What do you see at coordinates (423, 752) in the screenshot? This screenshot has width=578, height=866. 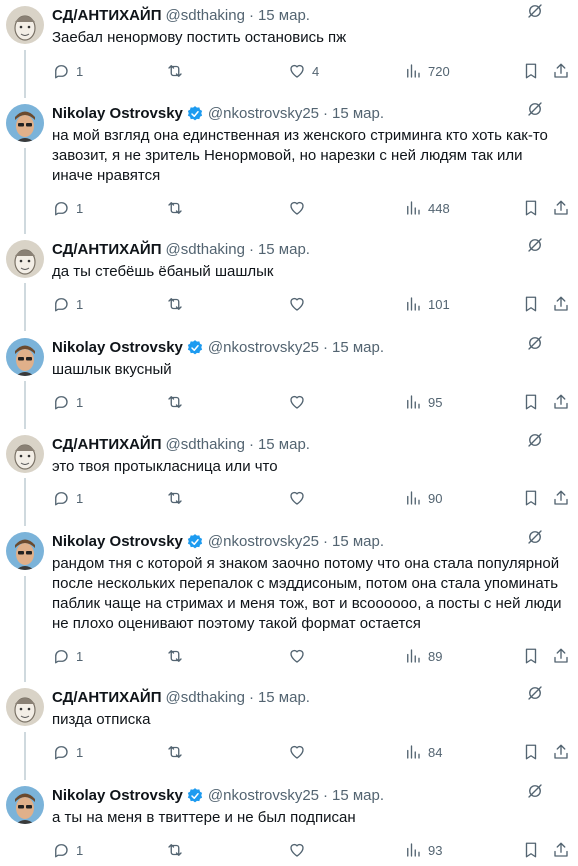 I see `views-button: 84` at bounding box center [423, 752].